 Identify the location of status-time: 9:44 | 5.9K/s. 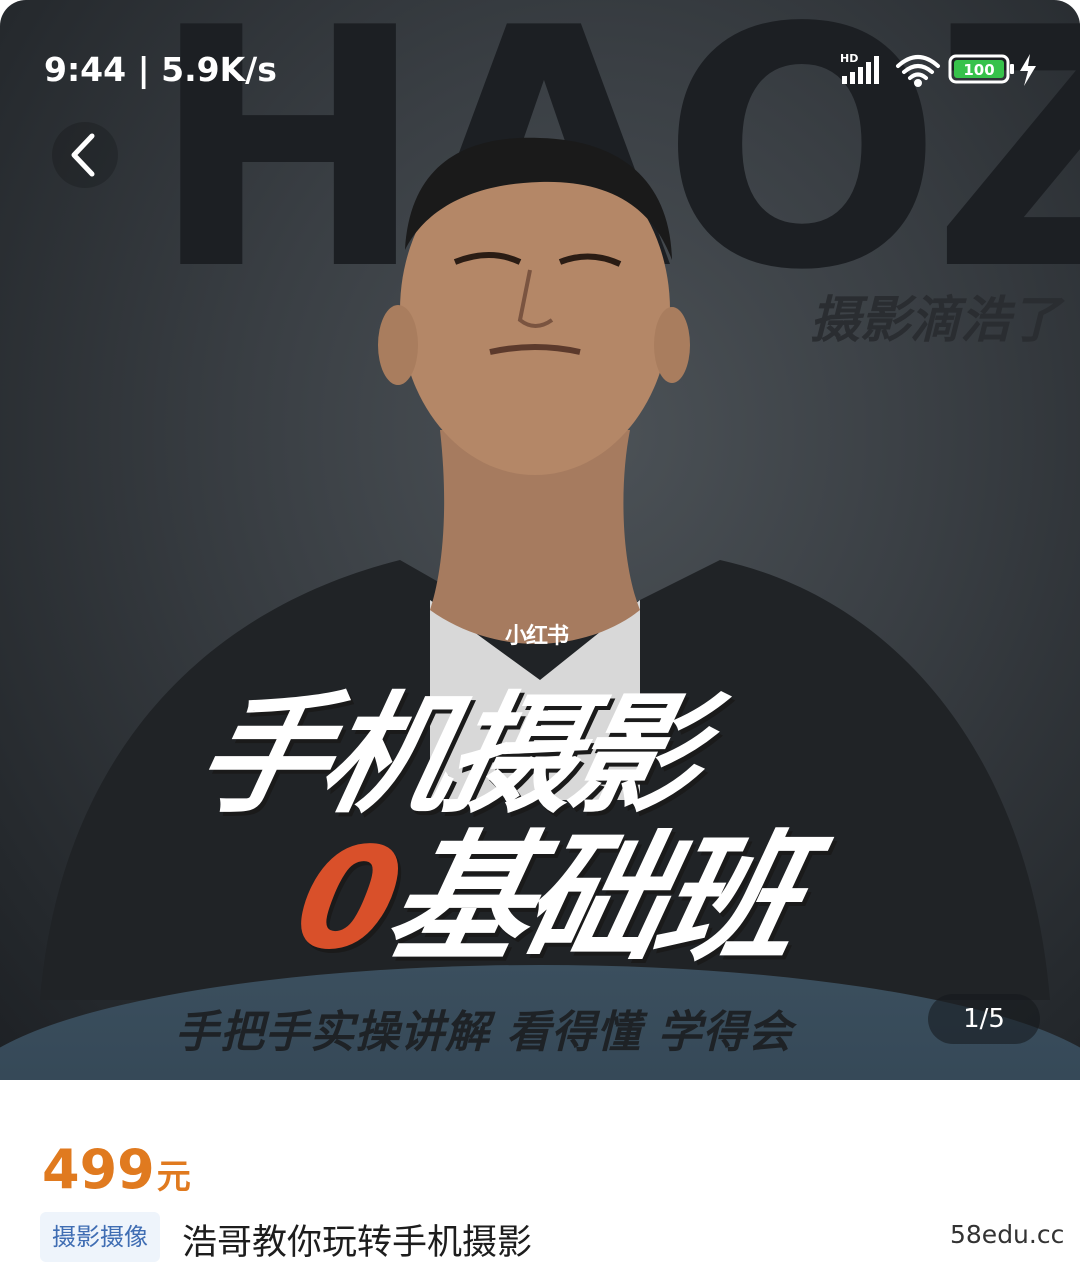
(160, 69).